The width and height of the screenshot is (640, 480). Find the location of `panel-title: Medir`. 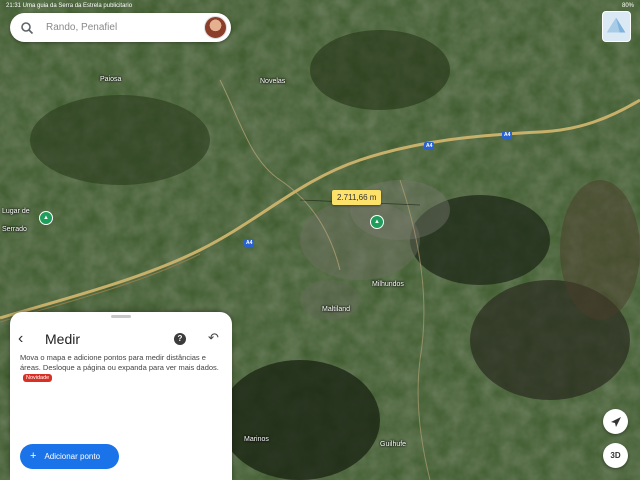

panel-title: Medir is located at coordinates (63, 339).